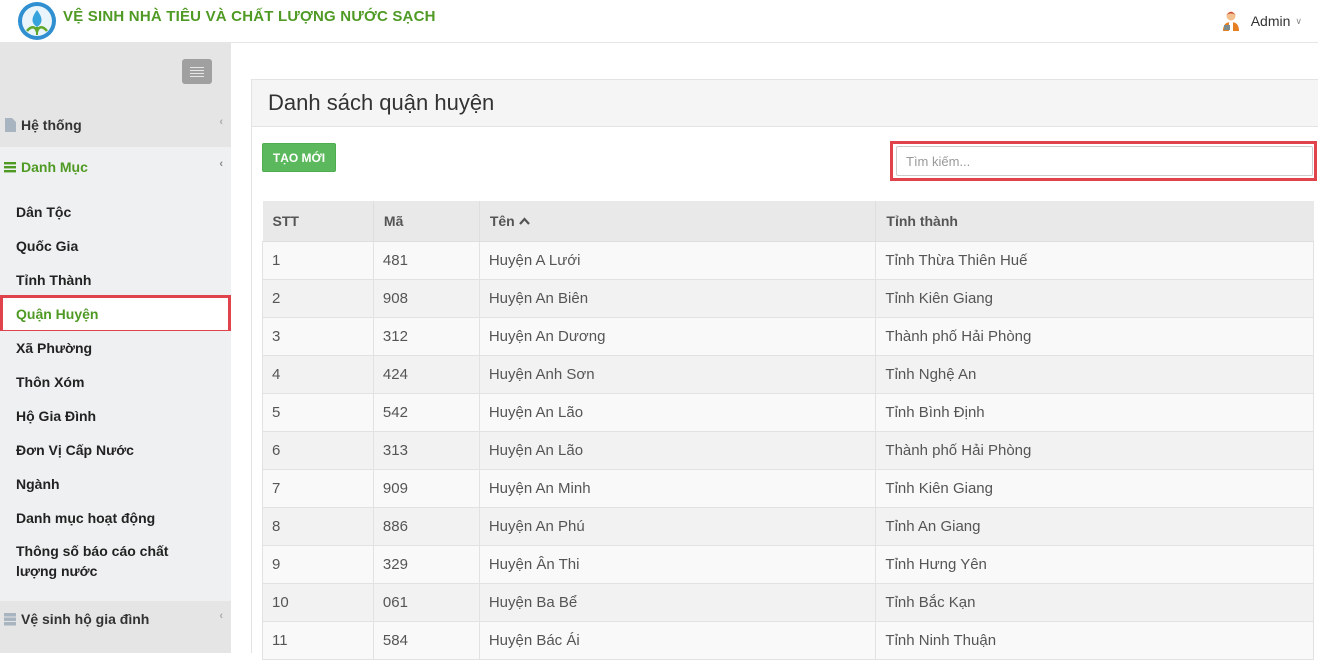 This screenshot has width=1318, height=660. What do you see at coordinates (1094, 640) in the screenshot?
I see `cell-tinh-thanh: Tỉnh Ninh Thuận` at bounding box center [1094, 640].